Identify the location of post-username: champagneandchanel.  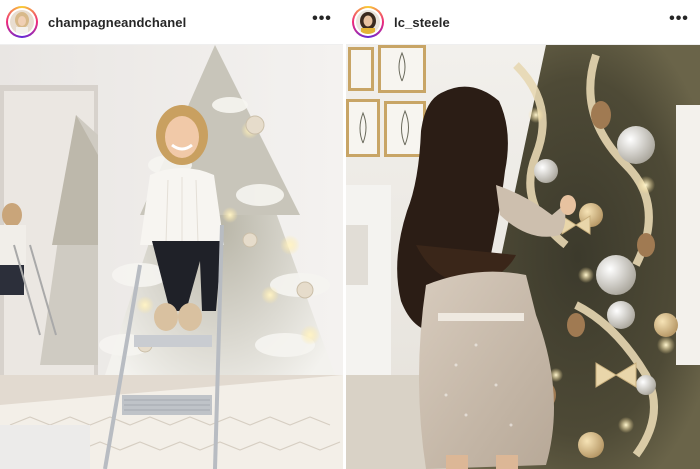
(178, 22).